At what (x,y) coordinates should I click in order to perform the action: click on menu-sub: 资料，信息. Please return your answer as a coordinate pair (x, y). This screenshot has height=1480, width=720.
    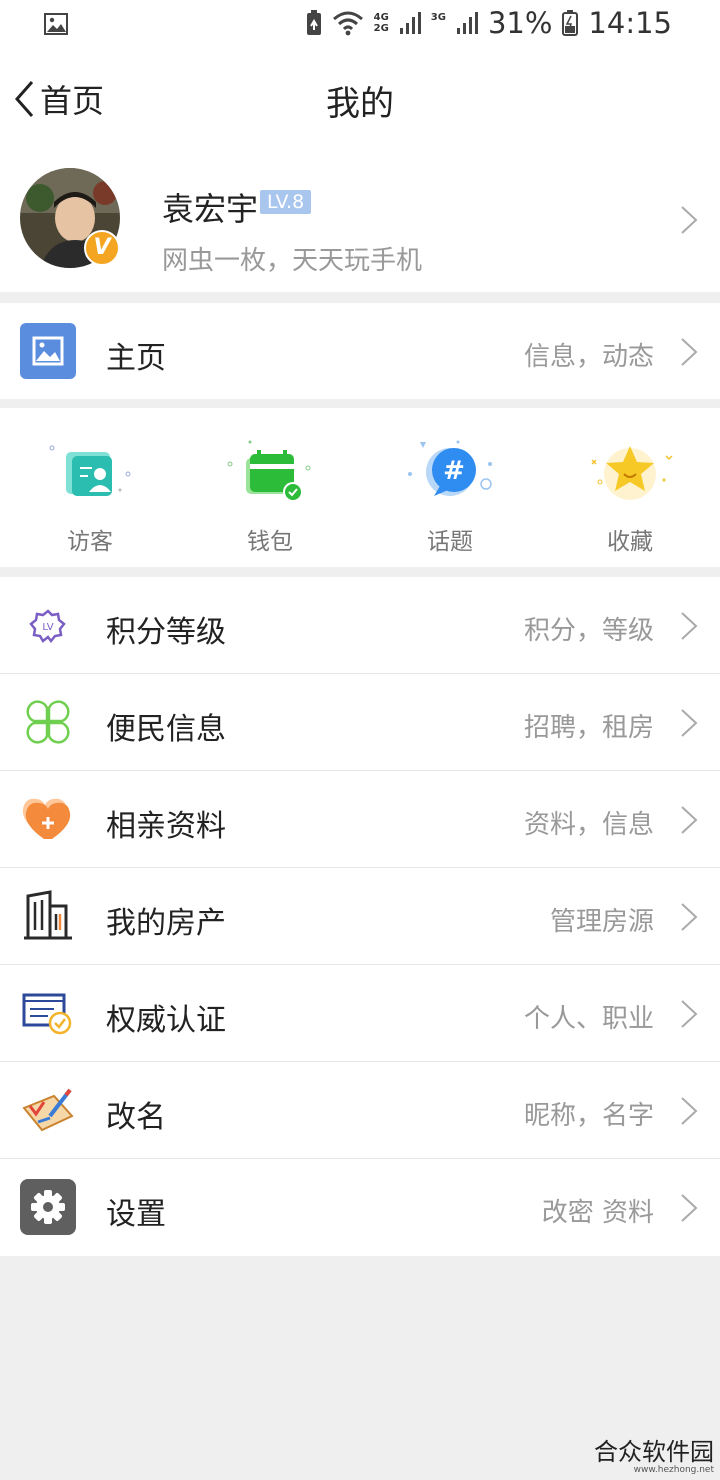
    Looking at the image, I should click on (588, 825).